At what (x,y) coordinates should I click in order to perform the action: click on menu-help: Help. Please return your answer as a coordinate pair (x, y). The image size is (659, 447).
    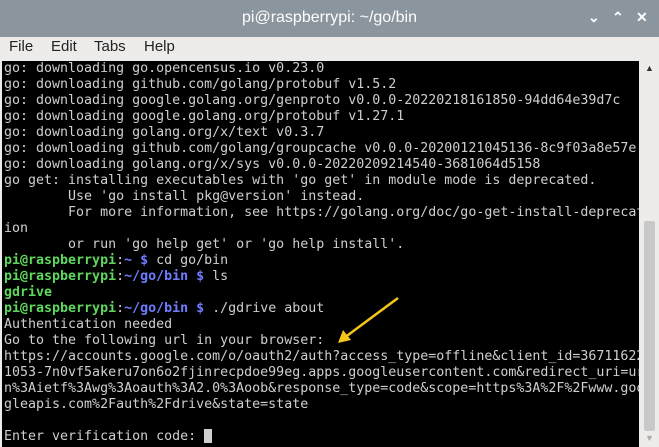
    Looking at the image, I should click on (159, 46).